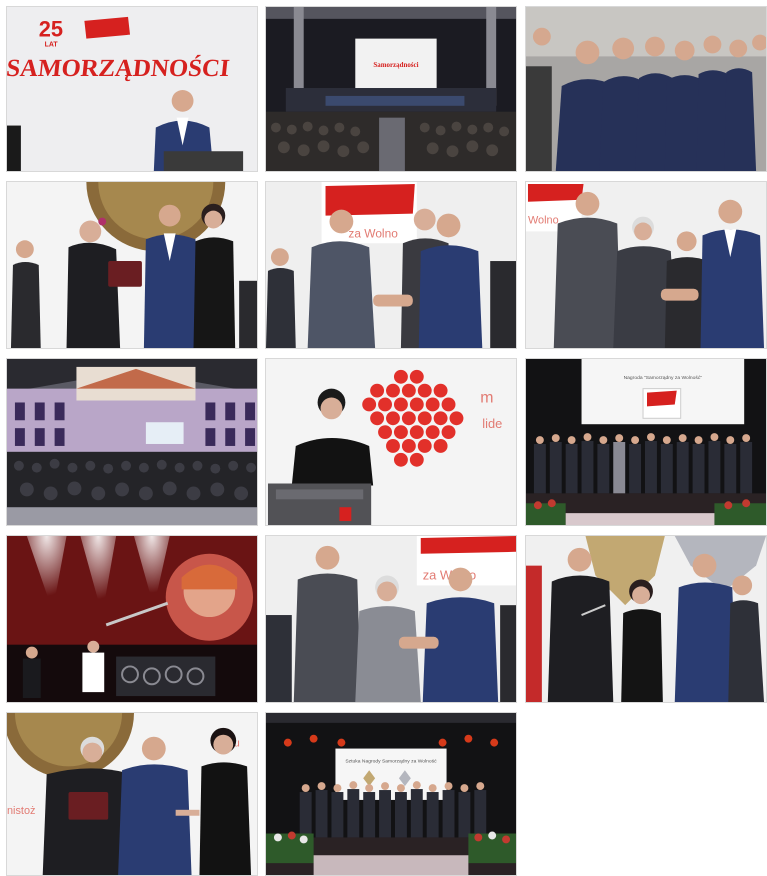  What do you see at coordinates (663, 378) in the screenshot?
I see `screen-caption: Nagroda "Samorządny za Wolność"` at bounding box center [663, 378].